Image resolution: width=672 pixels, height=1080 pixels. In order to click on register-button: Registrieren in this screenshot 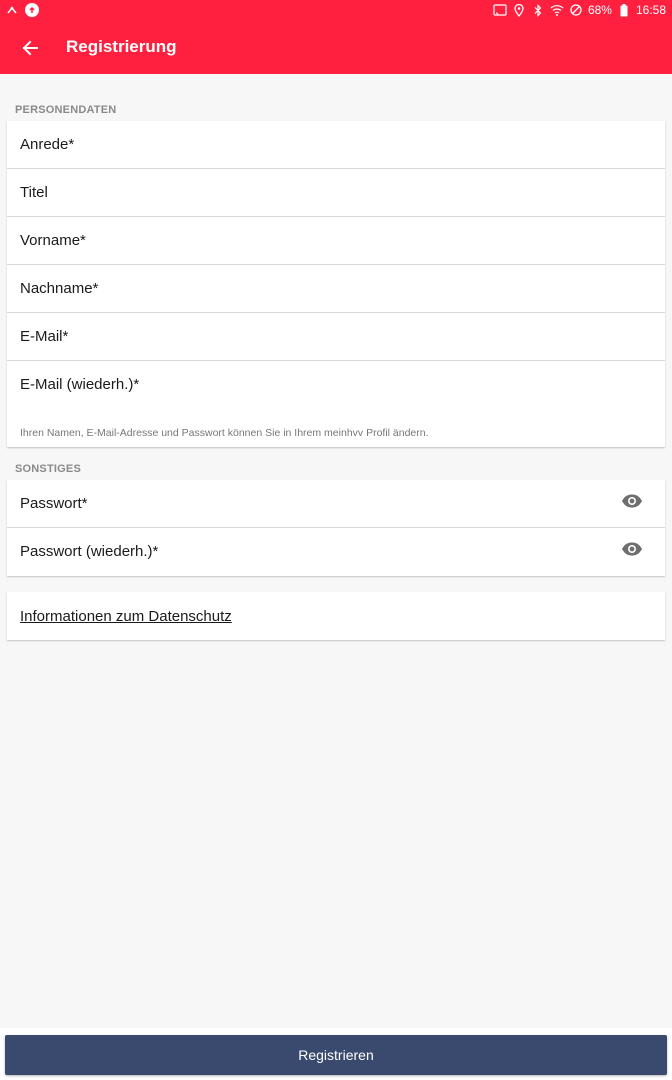, I will do `click(336, 1055)`.